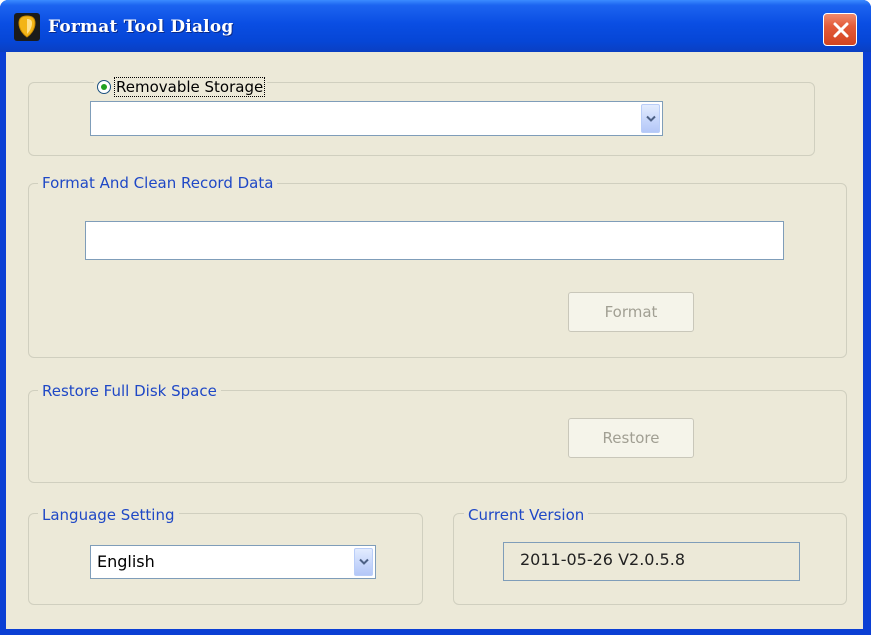  What do you see at coordinates (631, 312) in the screenshot?
I see `format-button: Format` at bounding box center [631, 312].